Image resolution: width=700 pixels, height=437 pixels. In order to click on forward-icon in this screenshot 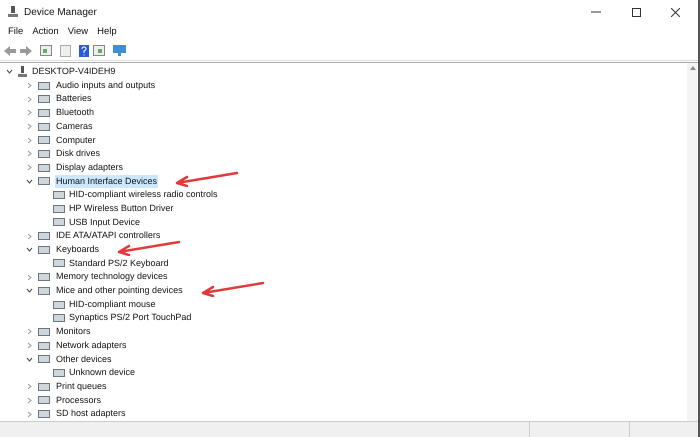, I will do `click(26, 51)`.